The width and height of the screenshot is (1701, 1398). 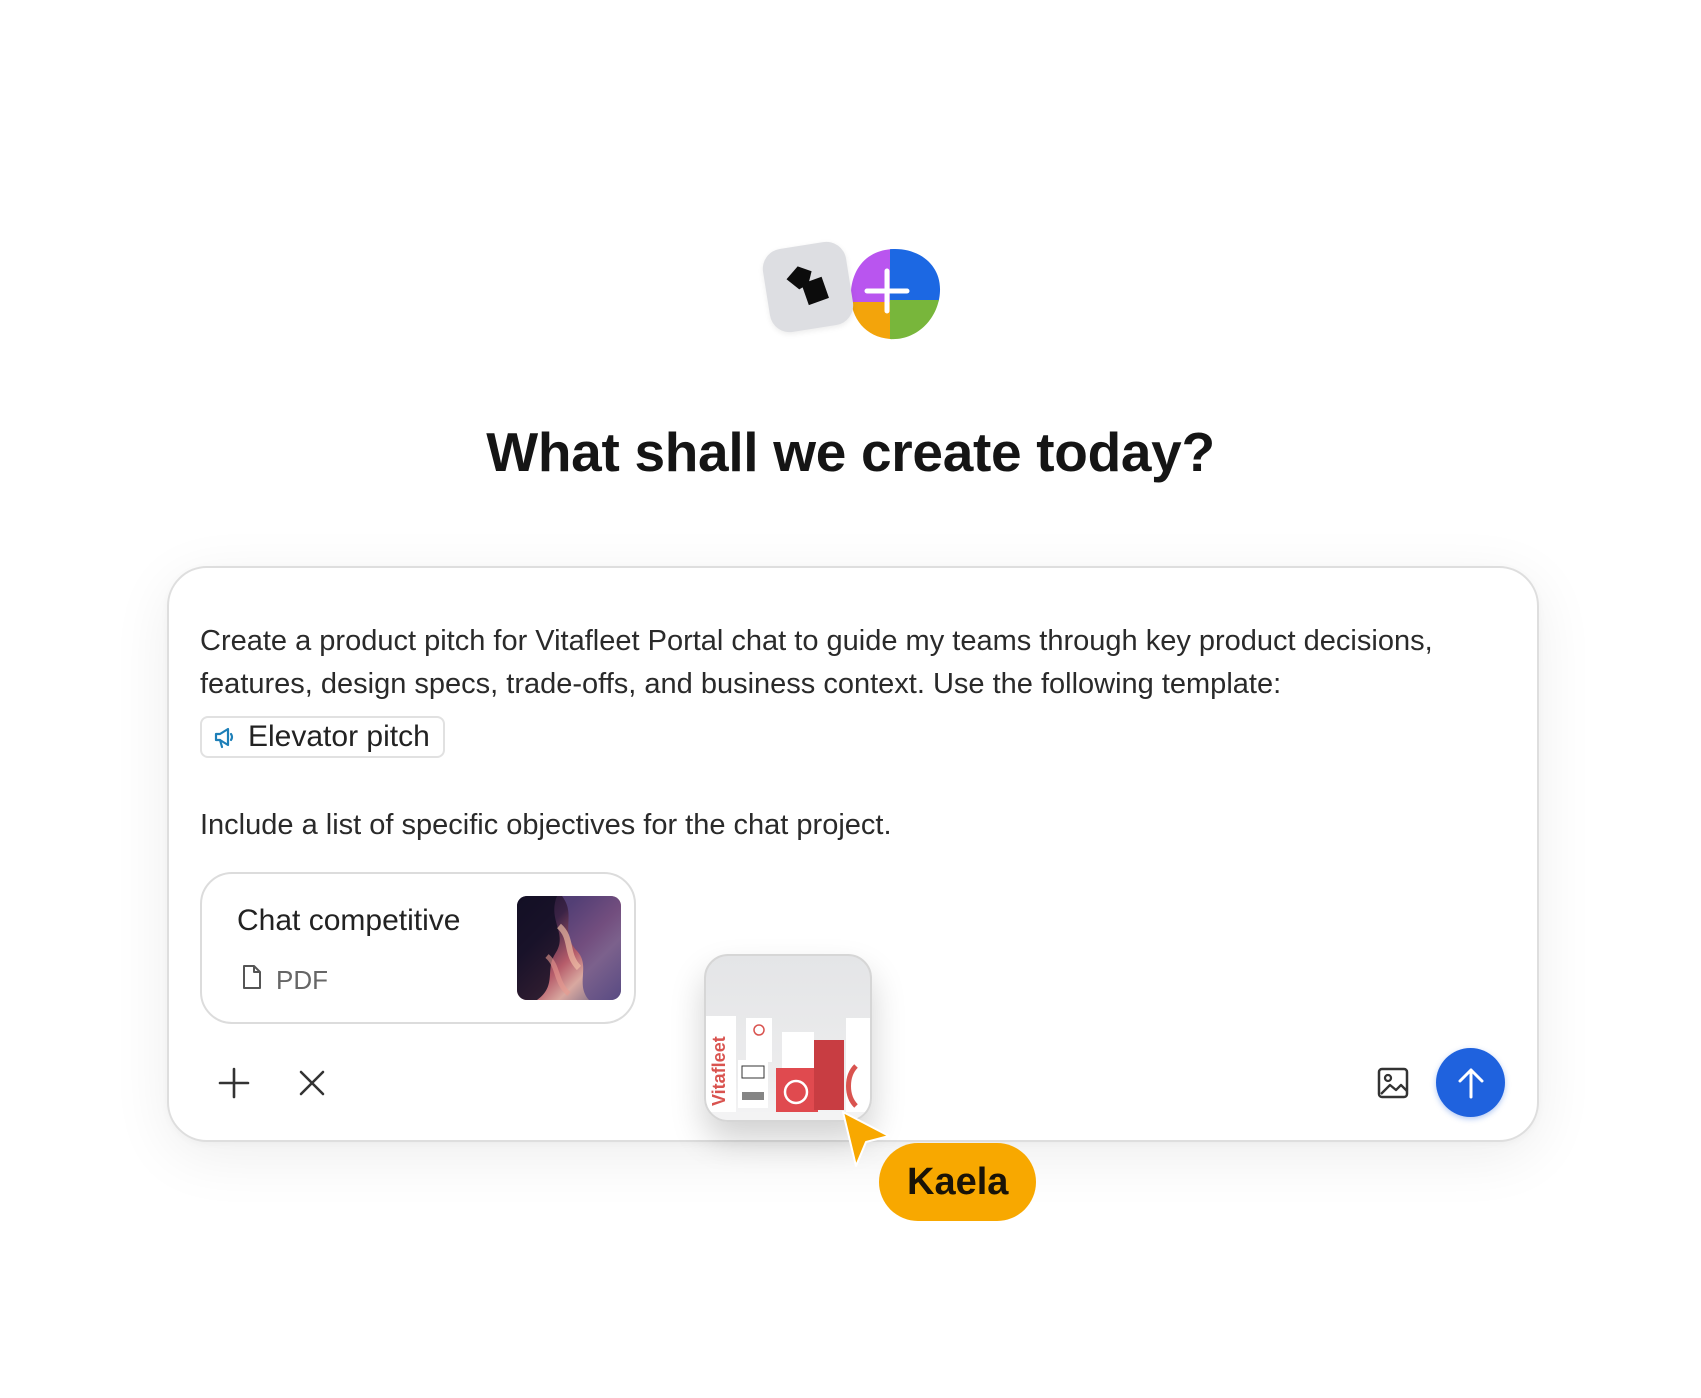 I want to click on brand-logo-icon, so click(x=894, y=294).